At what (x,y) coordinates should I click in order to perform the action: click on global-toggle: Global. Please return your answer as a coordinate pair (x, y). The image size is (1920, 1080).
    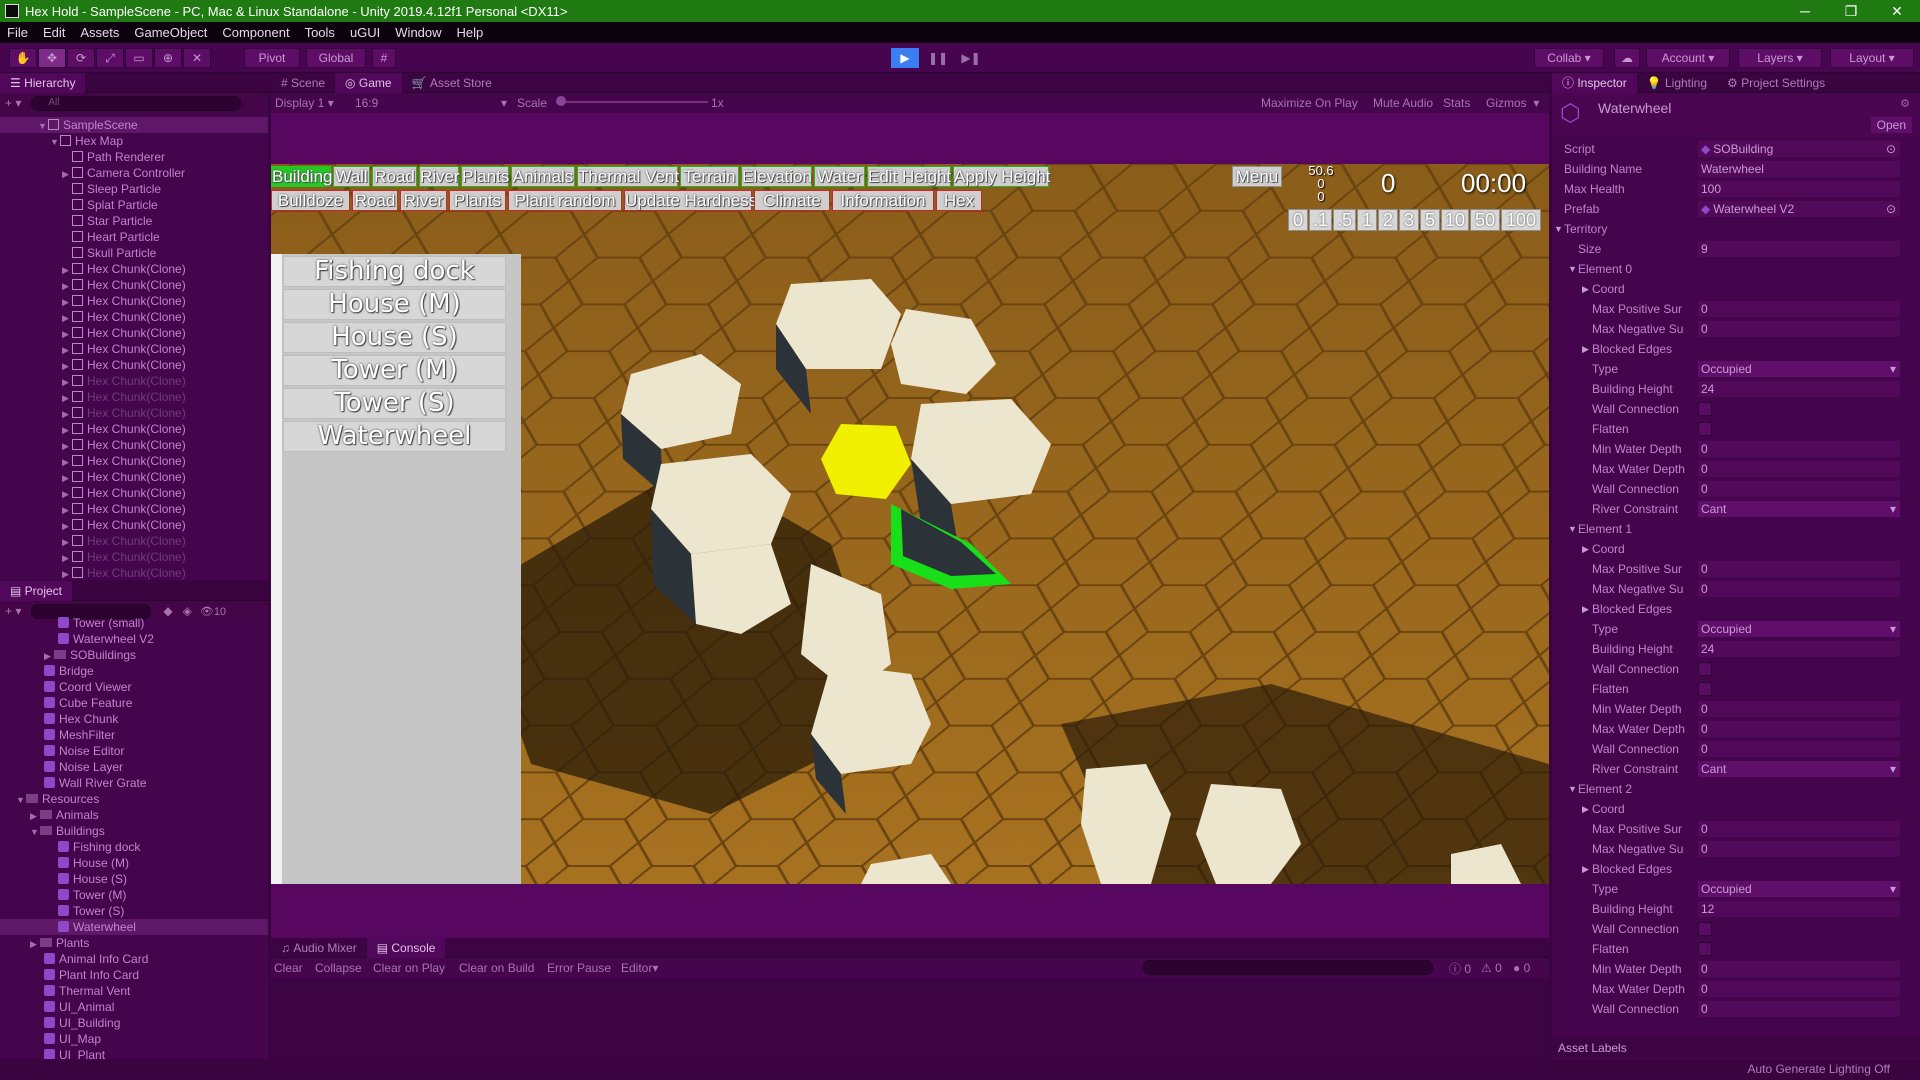
    Looking at the image, I should click on (336, 58).